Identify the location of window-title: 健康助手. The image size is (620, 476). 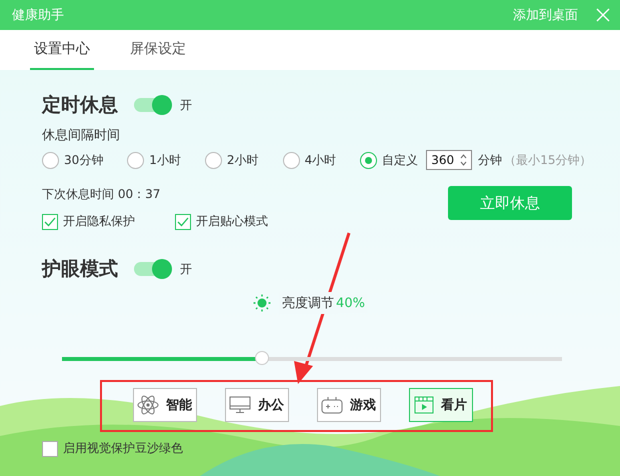
(38, 15).